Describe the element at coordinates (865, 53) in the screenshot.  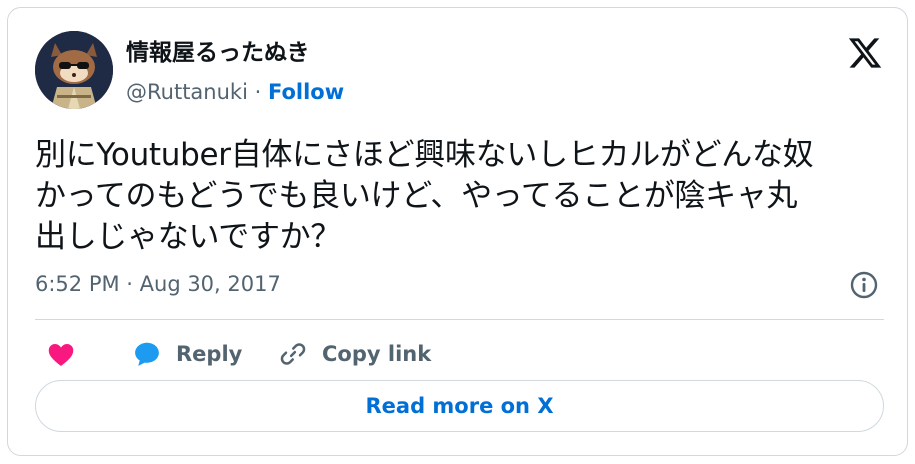
I see `x-logo-icon` at that location.